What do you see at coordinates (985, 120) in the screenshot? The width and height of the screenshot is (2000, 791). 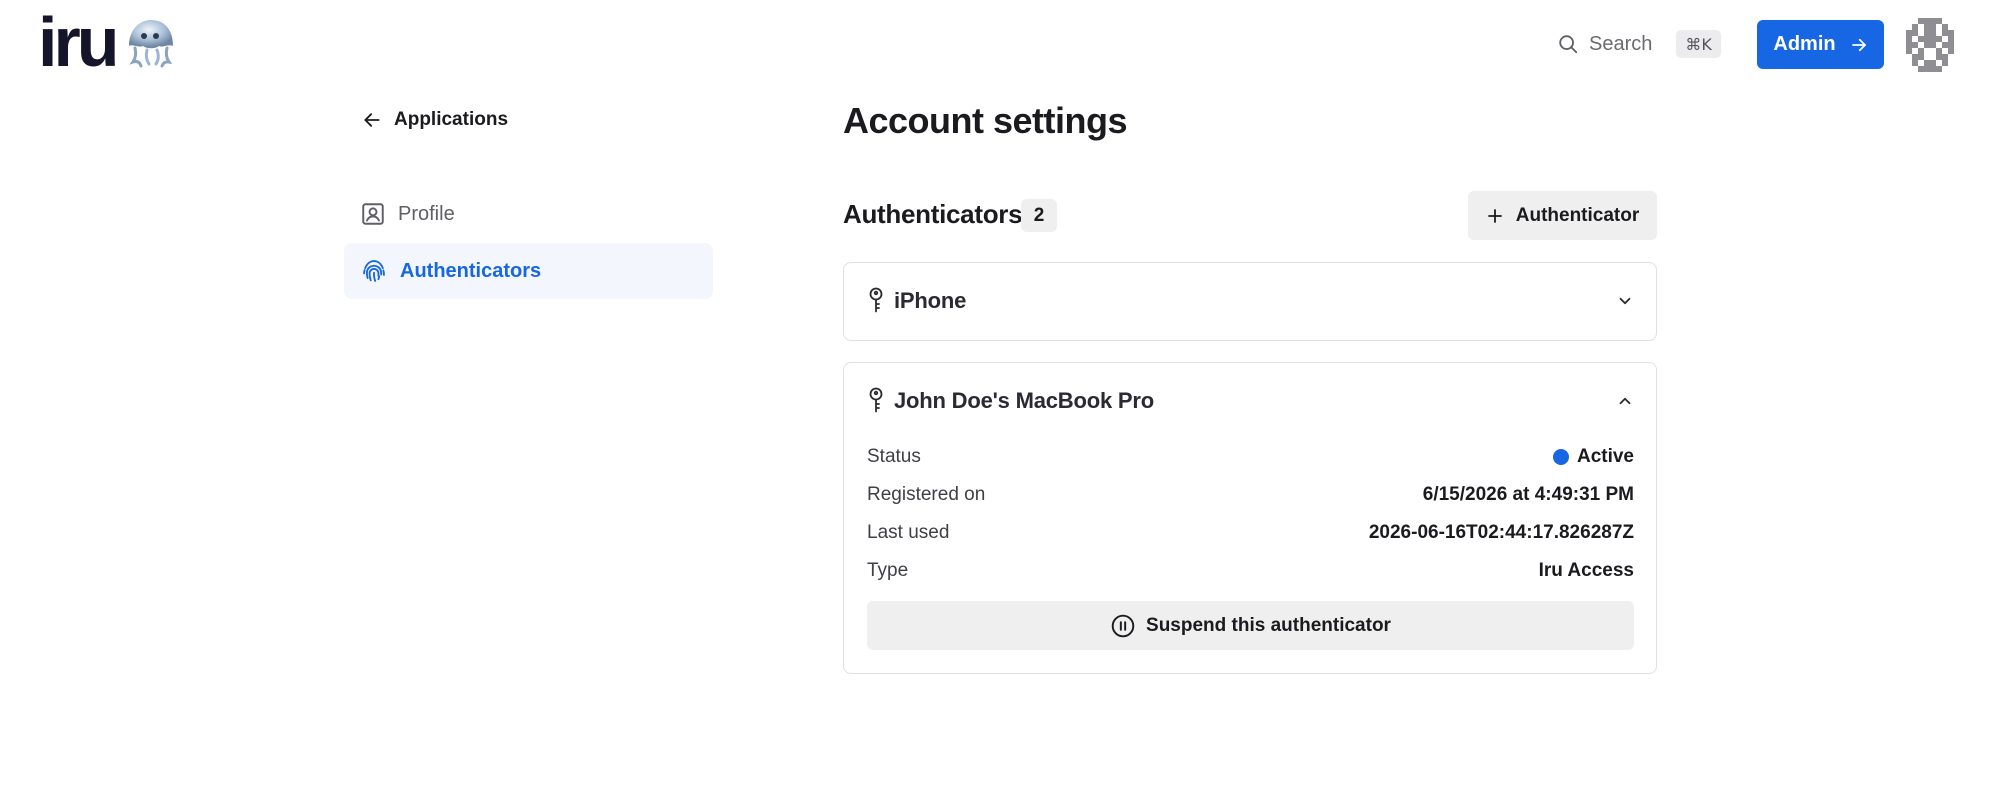 I see `page-title: Account settings` at bounding box center [985, 120].